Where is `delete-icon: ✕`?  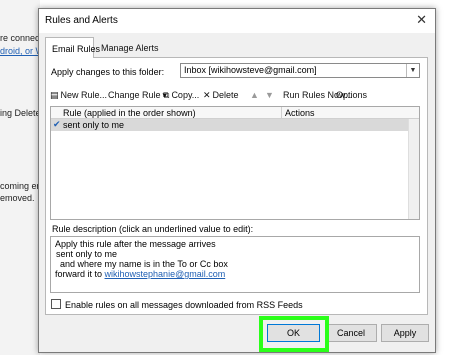 delete-icon: ✕ is located at coordinates (207, 95).